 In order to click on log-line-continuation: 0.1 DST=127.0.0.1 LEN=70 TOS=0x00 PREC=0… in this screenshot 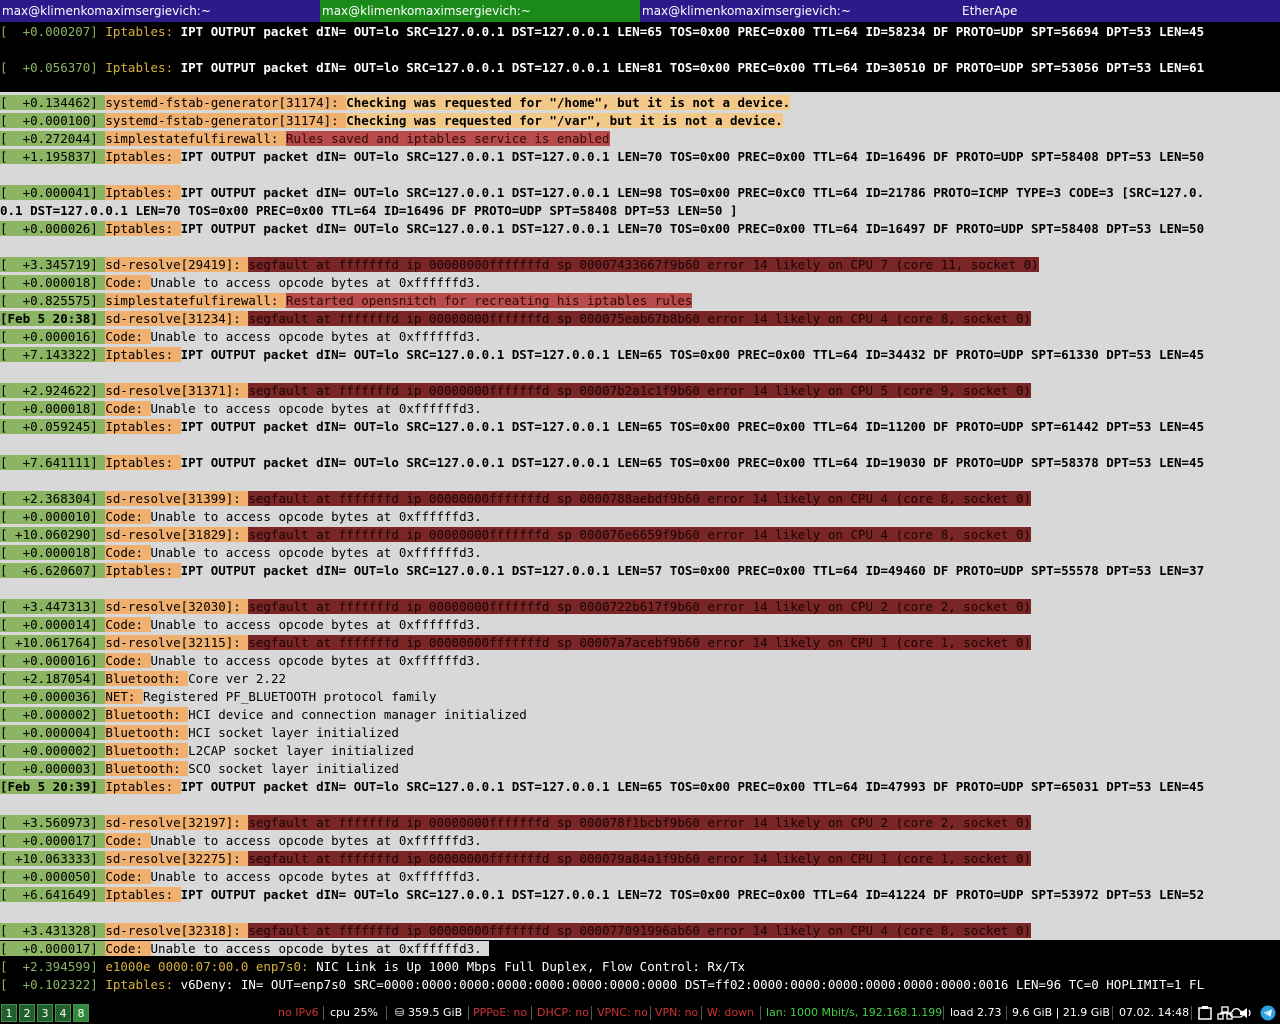, I will do `click(640, 211)`.